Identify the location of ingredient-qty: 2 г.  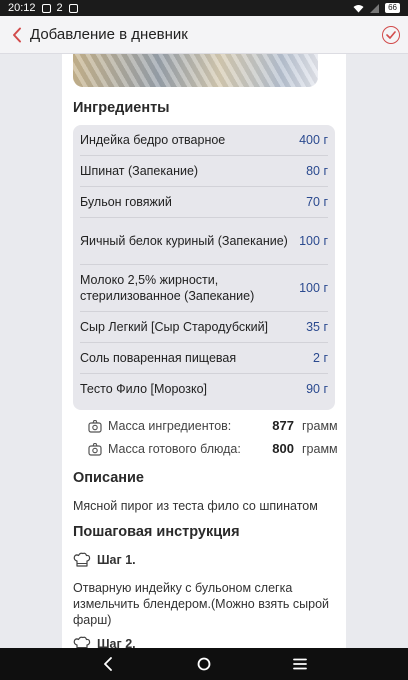
(320, 358).